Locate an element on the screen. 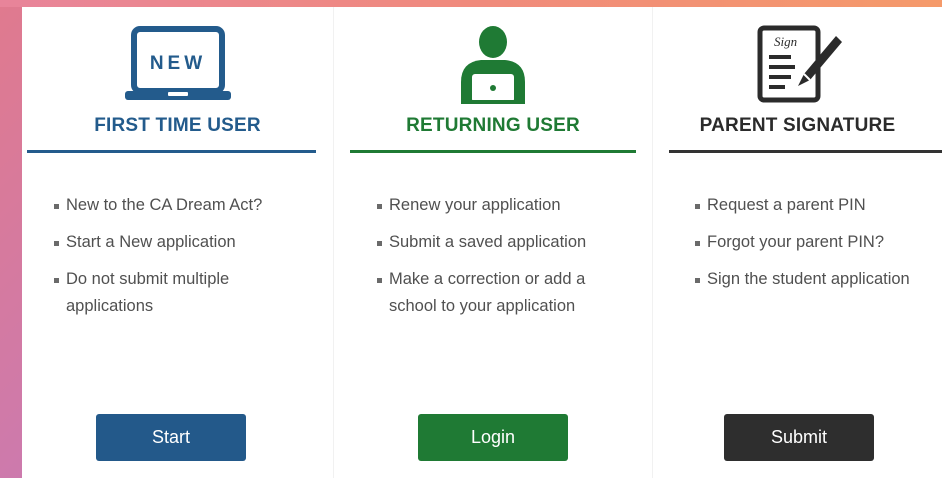 This screenshot has height=478, width=942. decorative-top-strip is located at coordinates (471, 3).